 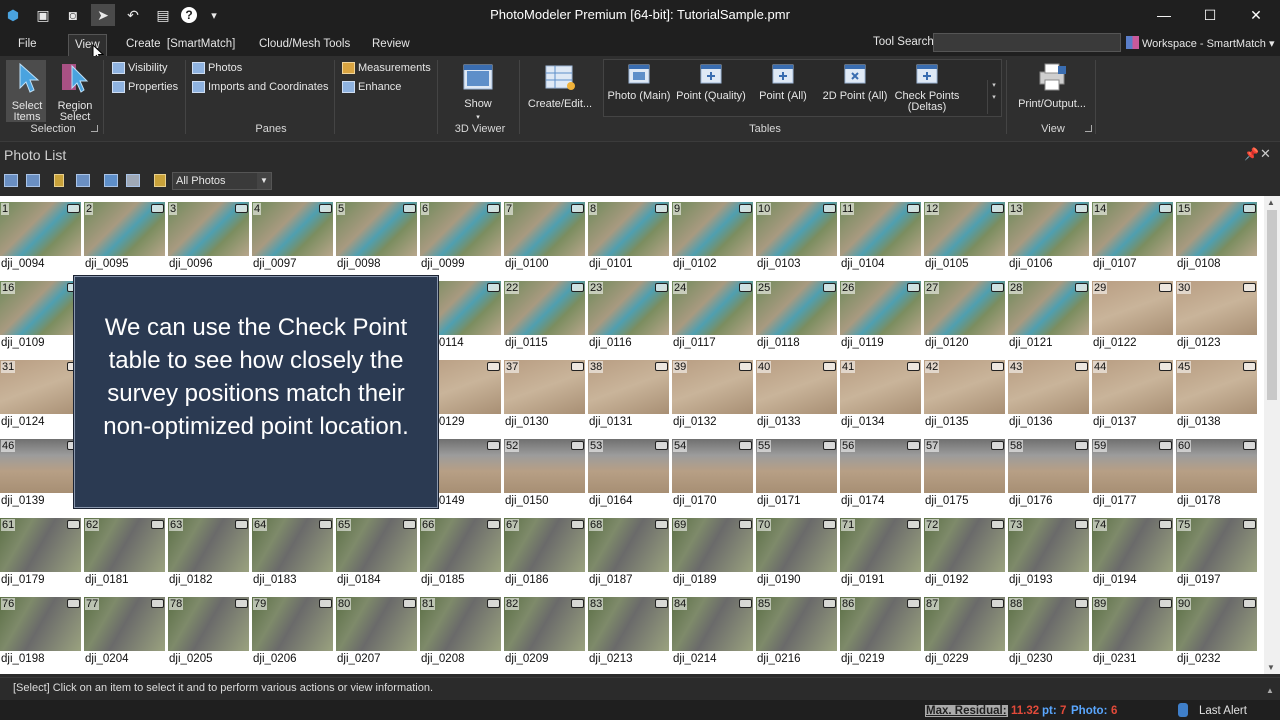 What do you see at coordinates (1050, 241) in the screenshot?
I see `photo-item: 13 dji_0106` at bounding box center [1050, 241].